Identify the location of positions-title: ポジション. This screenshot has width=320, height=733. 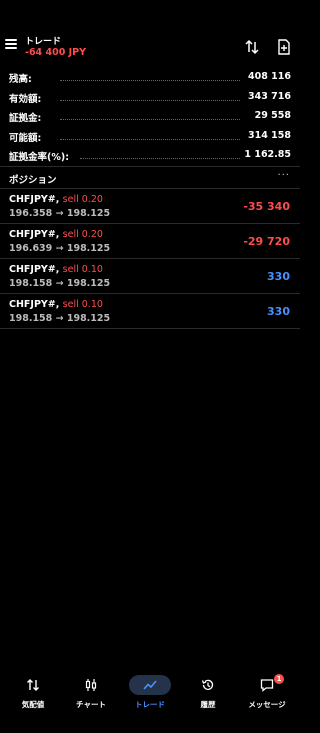
(33, 180).